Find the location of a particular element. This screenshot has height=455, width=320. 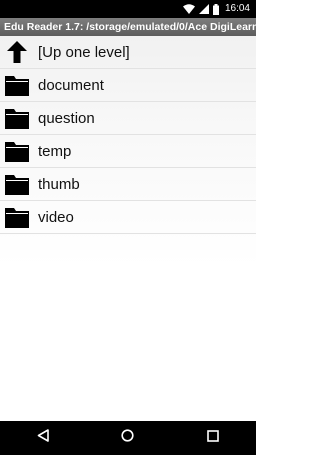

recents-icon is located at coordinates (213, 438).